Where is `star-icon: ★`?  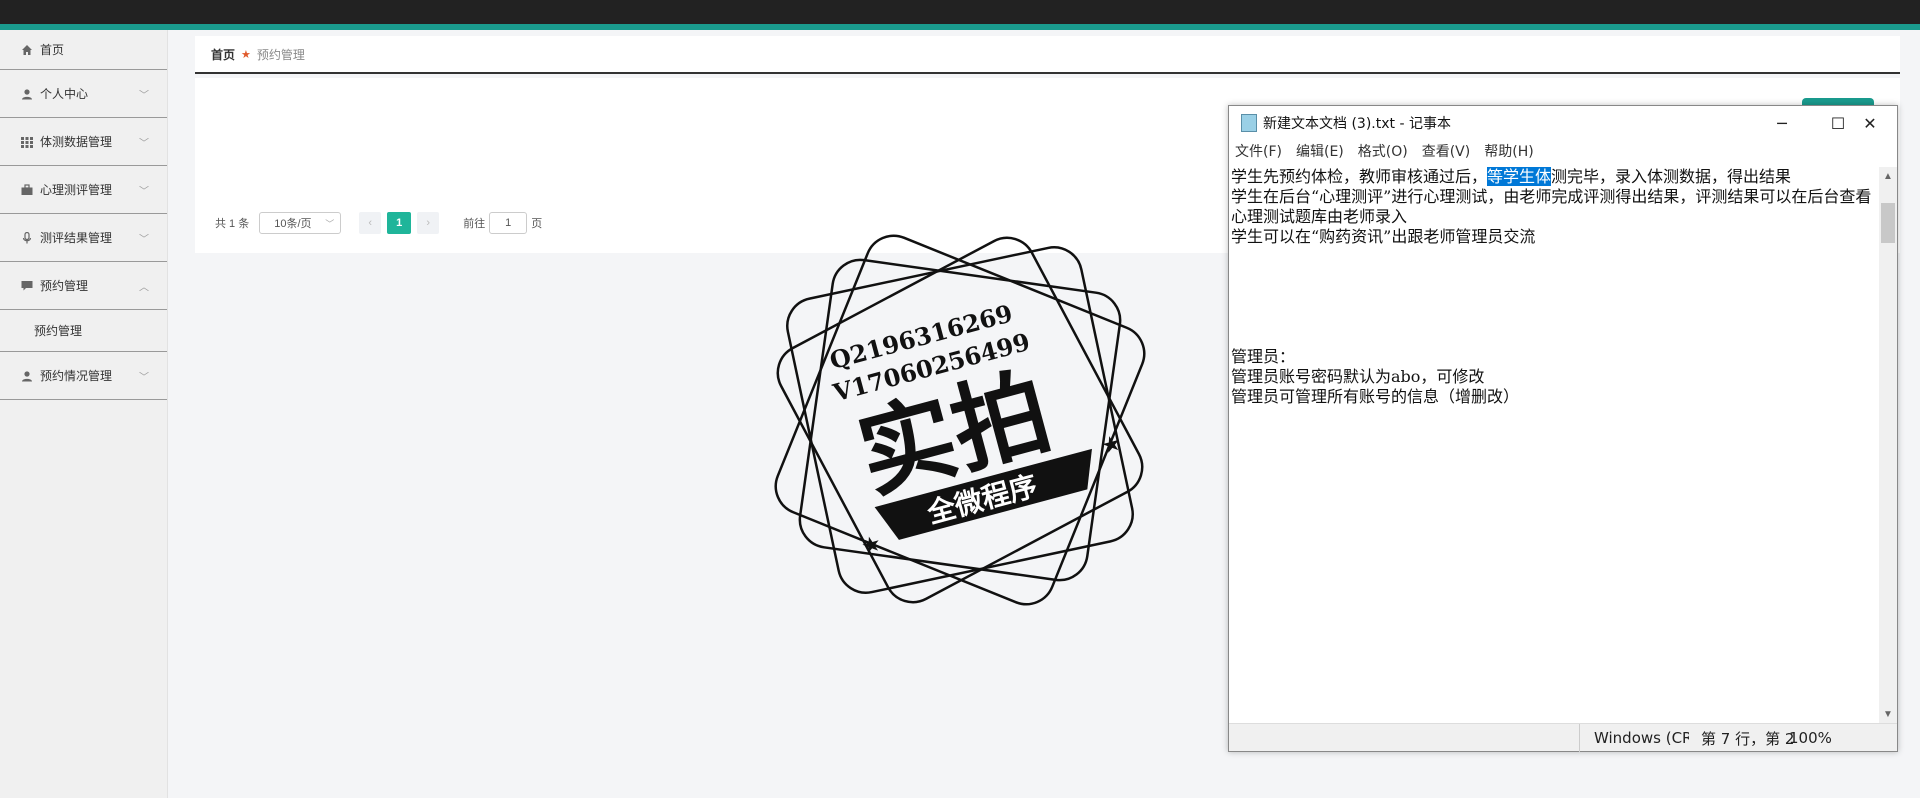 star-icon: ★ is located at coordinates (871, 544).